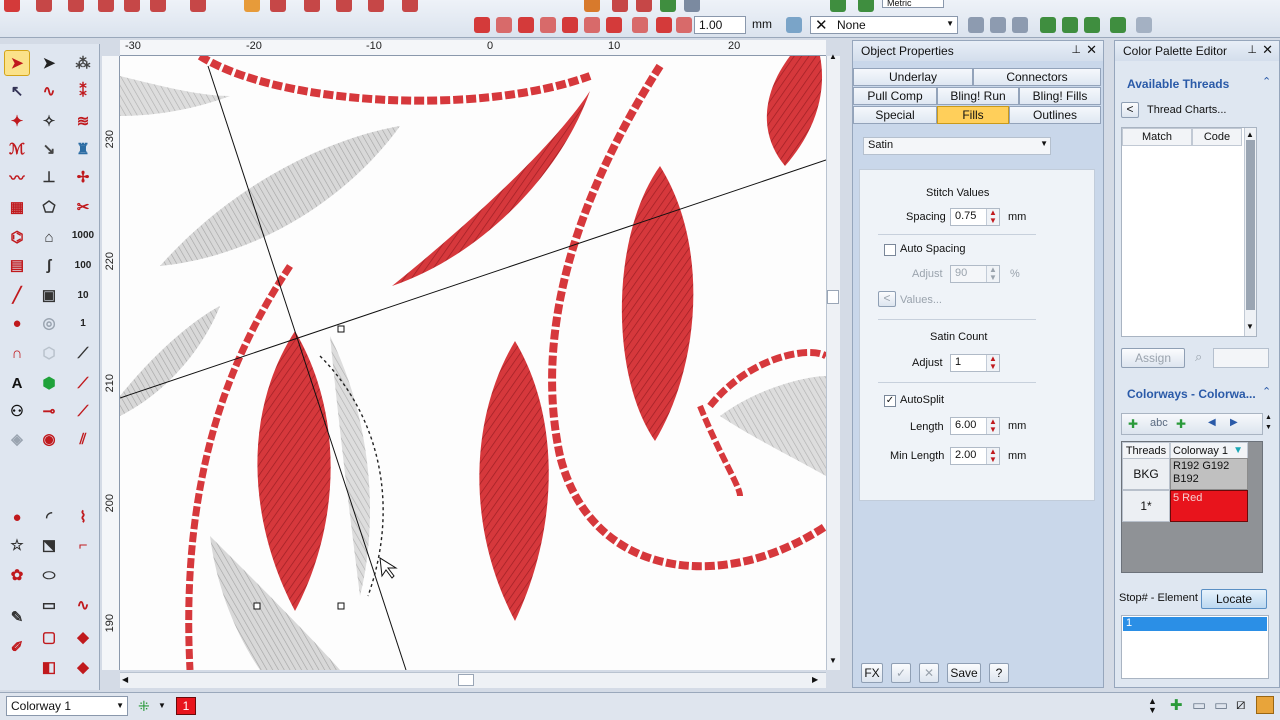 This screenshot has height=720, width=1280. I want to click on needle-draw-icon: ✎, so click(17, 617).